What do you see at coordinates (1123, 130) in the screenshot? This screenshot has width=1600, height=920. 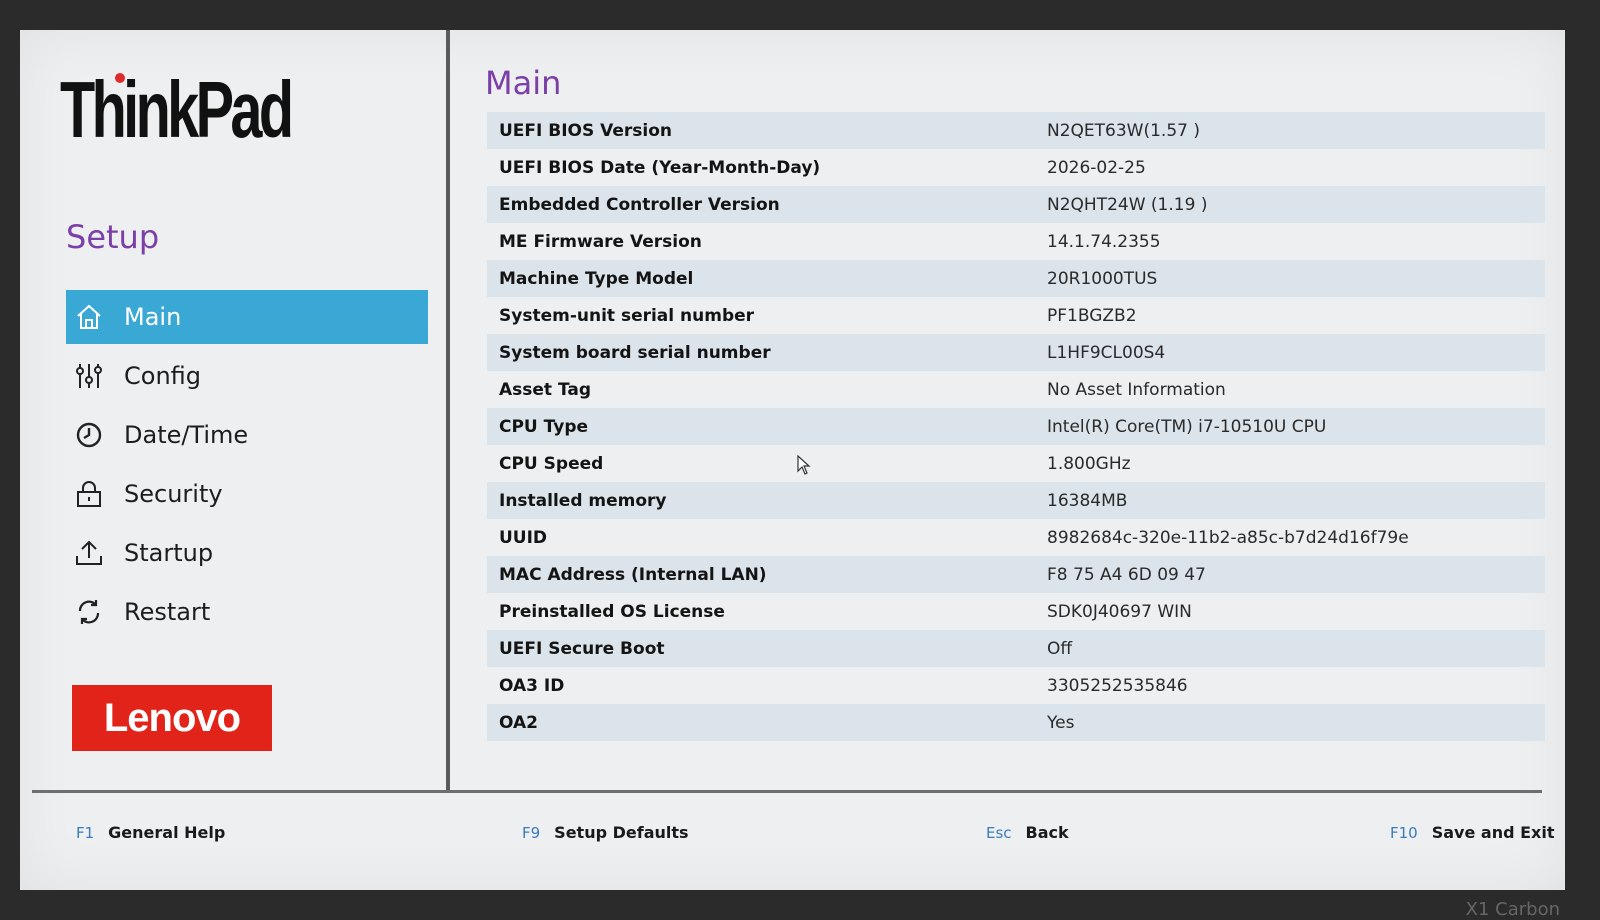 I see `info-value: N2QET63W(1.57 )` at bounding box center [1123, 130].